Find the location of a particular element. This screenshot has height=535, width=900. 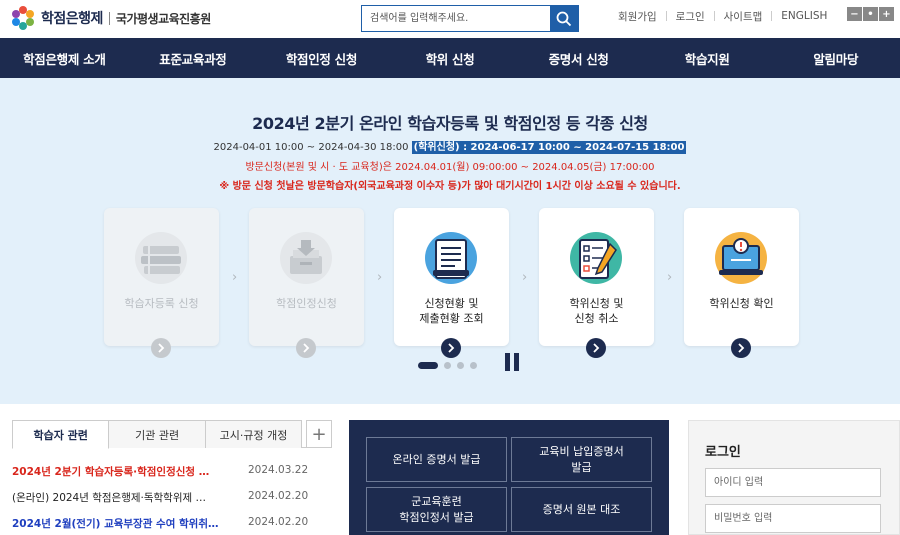

sitemap-link: 사이트맵 is located at coordinates (743, 16).